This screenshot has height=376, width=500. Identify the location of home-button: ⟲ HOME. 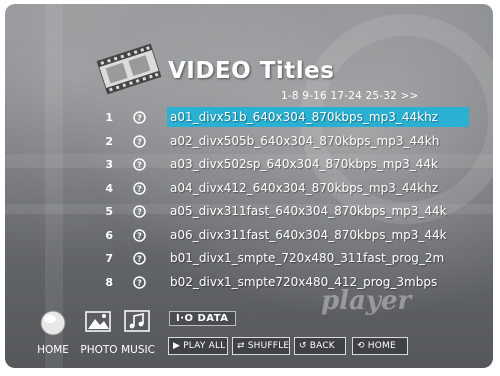
(380, 346).